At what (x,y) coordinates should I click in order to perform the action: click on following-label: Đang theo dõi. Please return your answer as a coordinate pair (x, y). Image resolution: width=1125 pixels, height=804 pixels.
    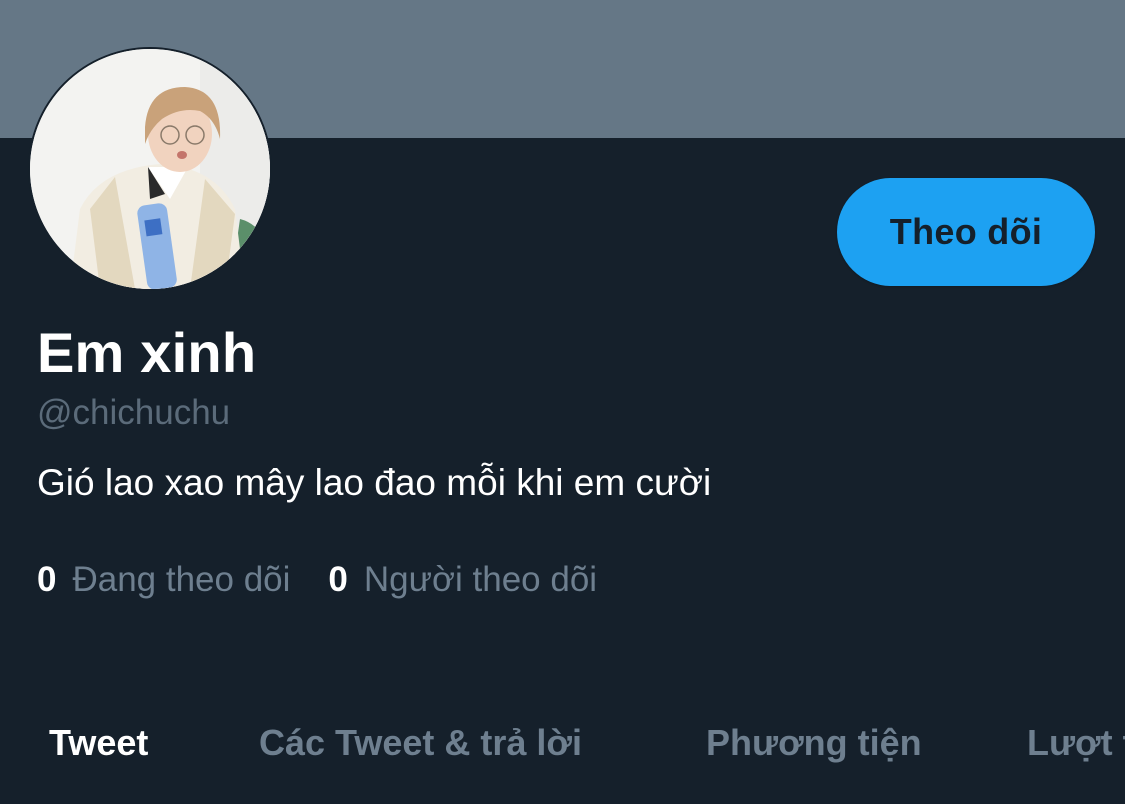
    Looking at the image, I should click on (181, 579).